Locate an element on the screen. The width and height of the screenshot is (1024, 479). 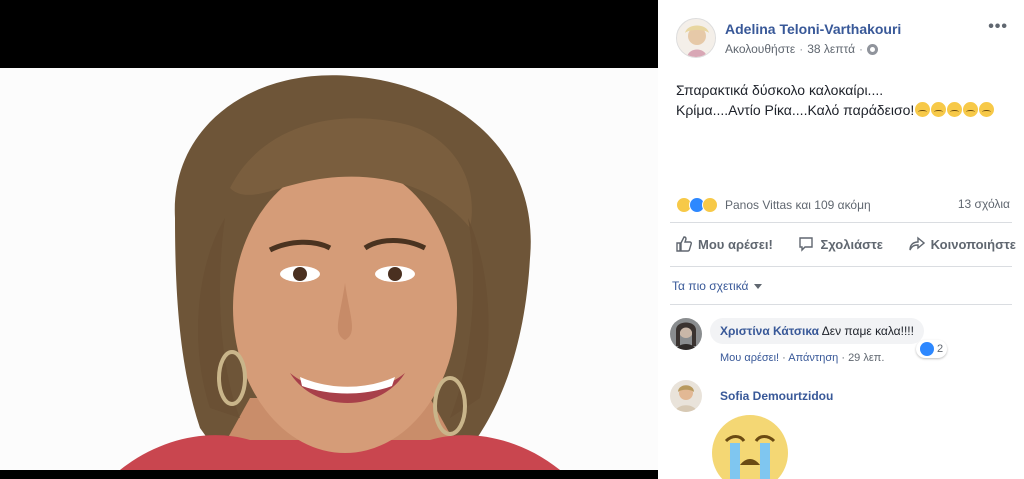
comment-reply-link: Απάντηση is located at coordinates (813, 358).